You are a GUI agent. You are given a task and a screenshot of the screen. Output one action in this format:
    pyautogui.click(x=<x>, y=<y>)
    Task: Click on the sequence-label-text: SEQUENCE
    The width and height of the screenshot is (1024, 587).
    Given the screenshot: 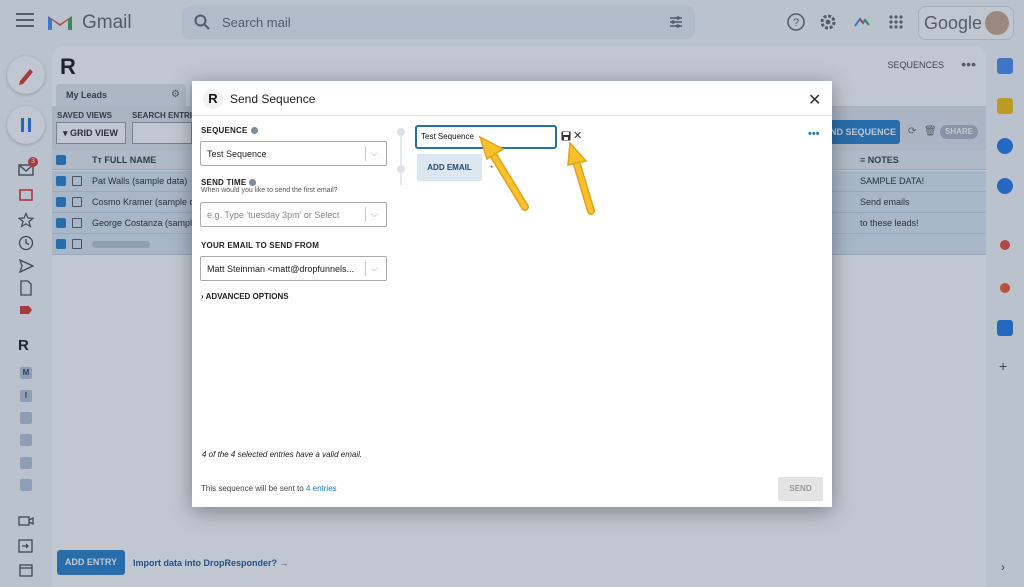 What is the action you would take?
    pyautogui.click(x=224, y=130)
    